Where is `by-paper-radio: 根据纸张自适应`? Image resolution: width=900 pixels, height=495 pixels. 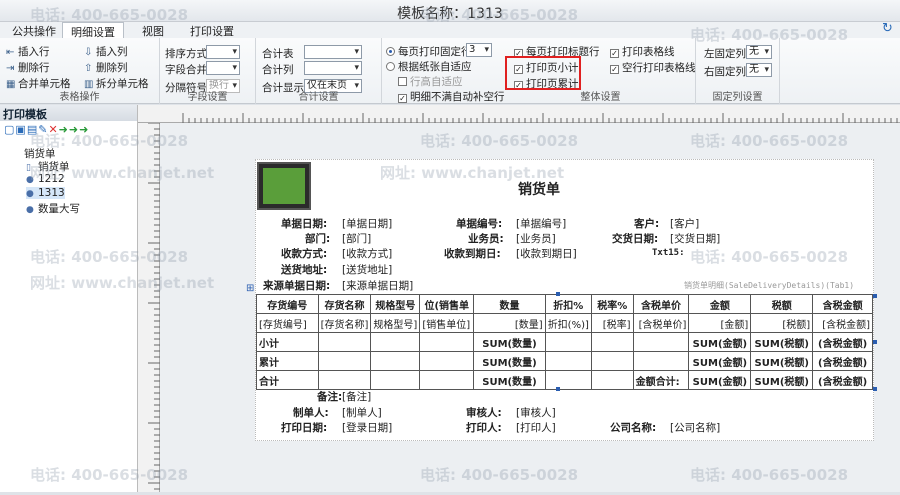 by-paper-radio: 根据纸张自适应 is located at coordinates (429, 66).